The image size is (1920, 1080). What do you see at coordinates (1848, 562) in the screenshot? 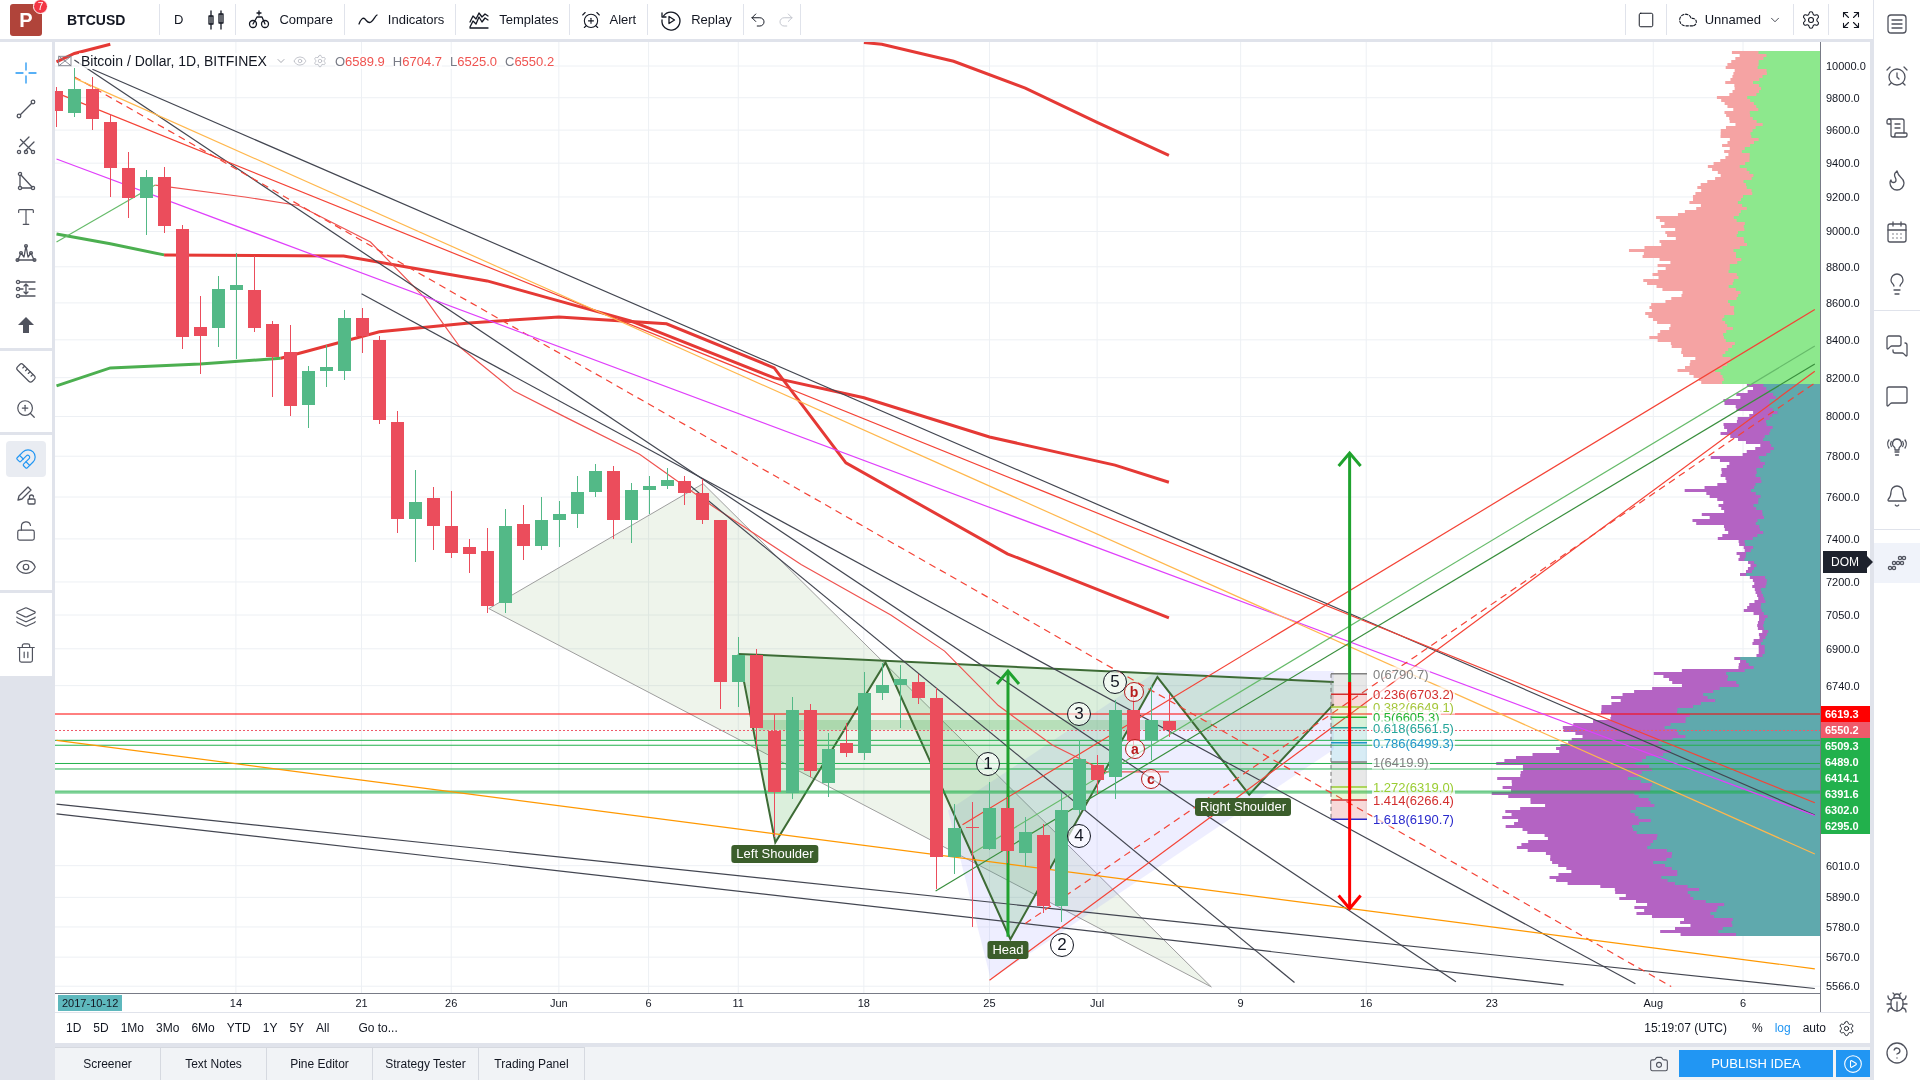
I see `tooltip: DOM` at bounding box center [1848, 562].